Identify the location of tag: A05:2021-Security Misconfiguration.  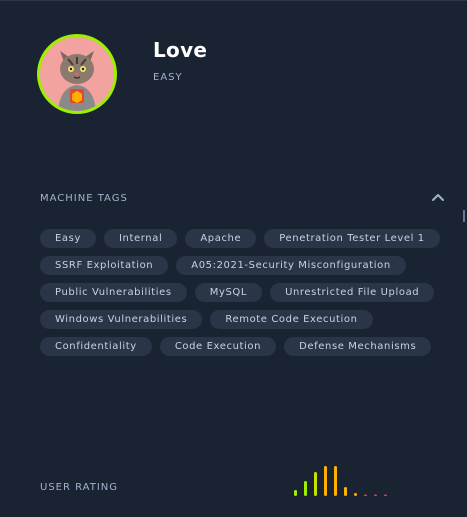
(291, 265).